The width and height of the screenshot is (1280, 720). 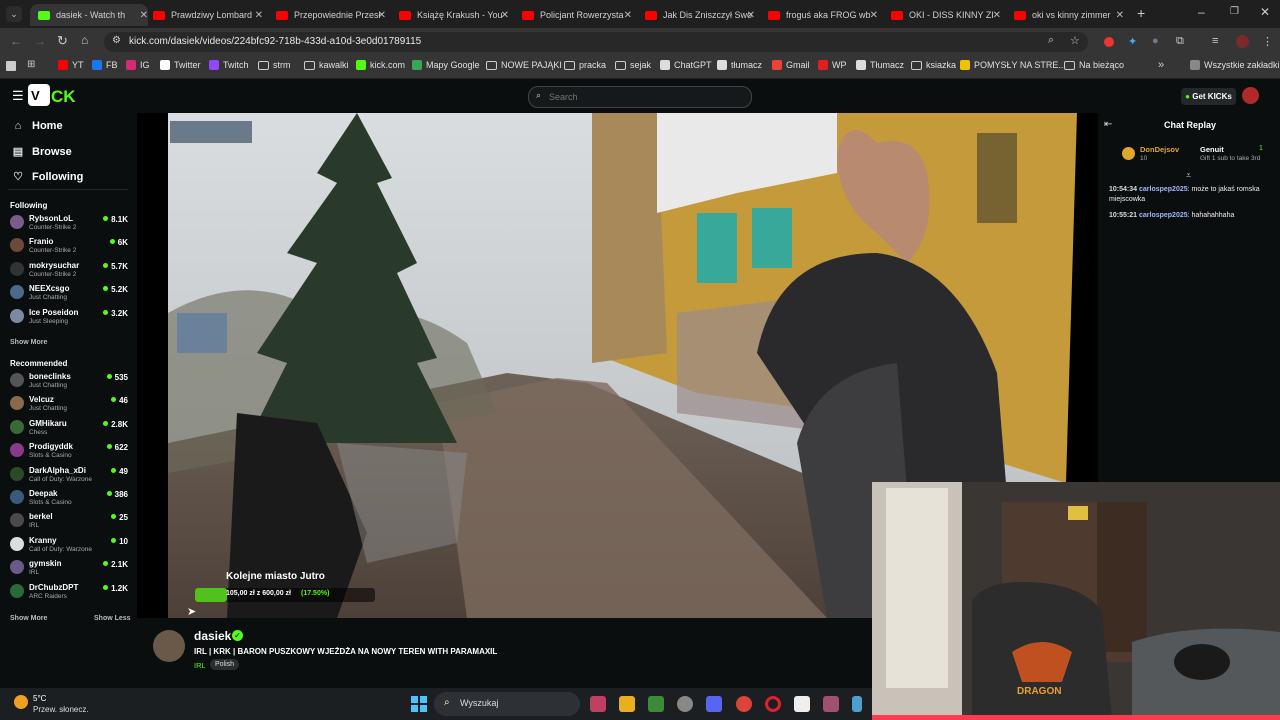 What do you see at coordinates (180, 65) in the screenshot?
I see `bookmark-3: Twitter` at bounding box center [180, 65].